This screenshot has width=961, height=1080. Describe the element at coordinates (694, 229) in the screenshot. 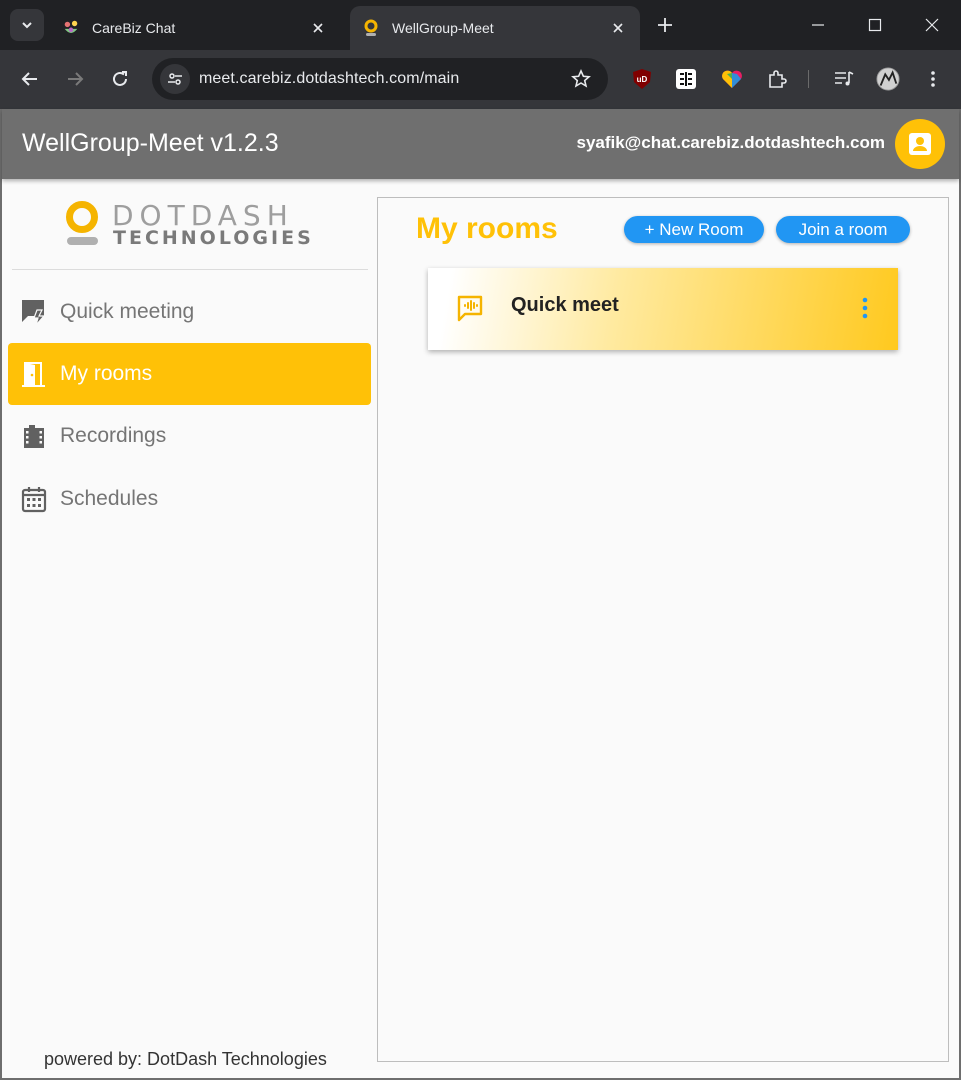

I see `new-room-button: + New Room` at that location.